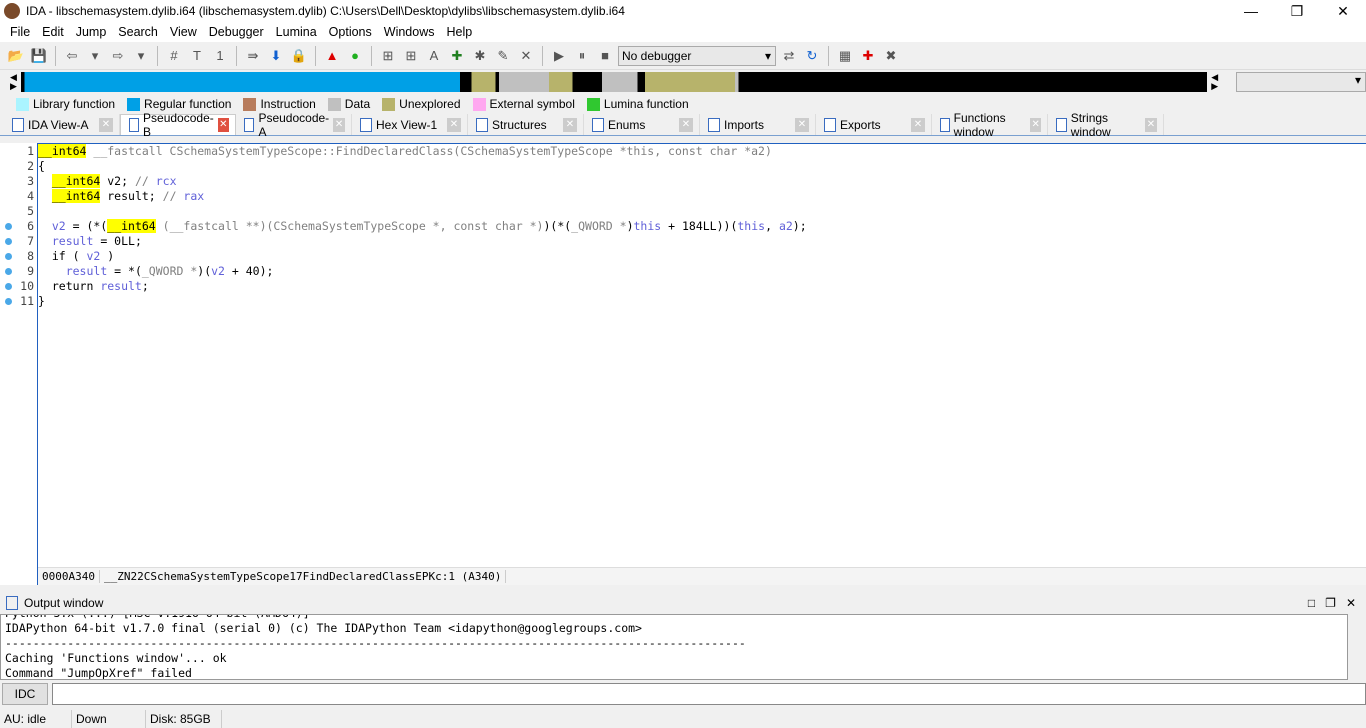  What do you see at coordinates (350, 32) in the screenshot?
I see `menu-options: Options` at bounding box center [350, 32].